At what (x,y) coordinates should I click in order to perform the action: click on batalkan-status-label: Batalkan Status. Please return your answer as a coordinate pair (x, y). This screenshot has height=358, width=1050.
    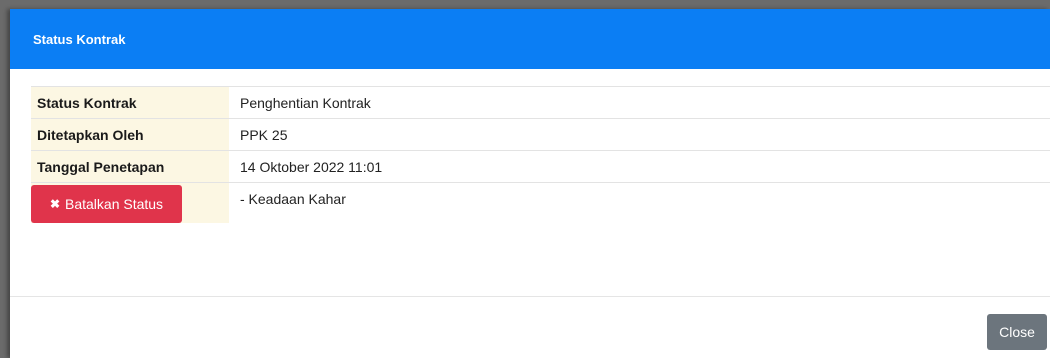
    Looking at the image, I should click on (114, 204).